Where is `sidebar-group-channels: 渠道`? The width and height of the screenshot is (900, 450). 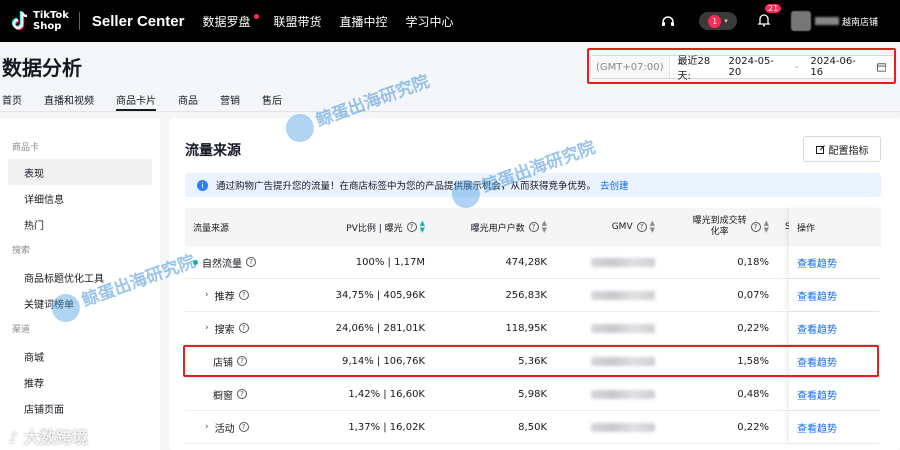
sidebar-group-channels: 渠道 is located at coordinates (21, 330).